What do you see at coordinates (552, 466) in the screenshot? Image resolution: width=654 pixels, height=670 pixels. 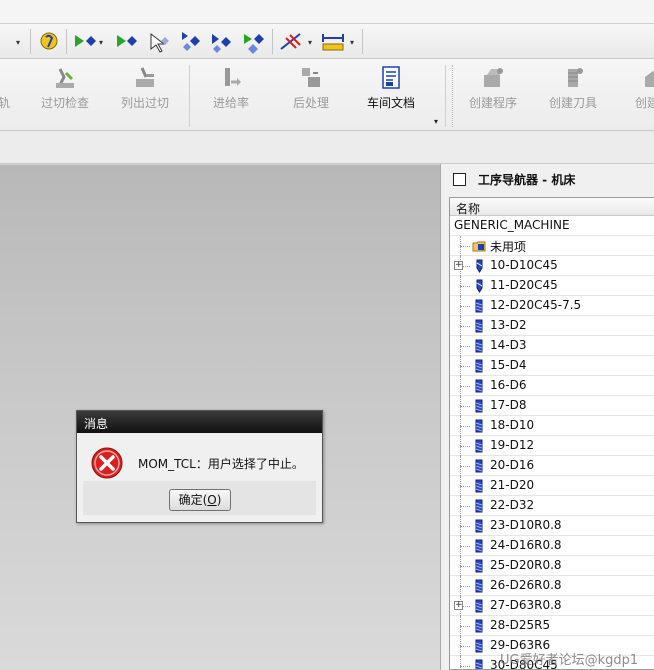 I see `tree-row: 20-D16` at bounding box center [552, 466].